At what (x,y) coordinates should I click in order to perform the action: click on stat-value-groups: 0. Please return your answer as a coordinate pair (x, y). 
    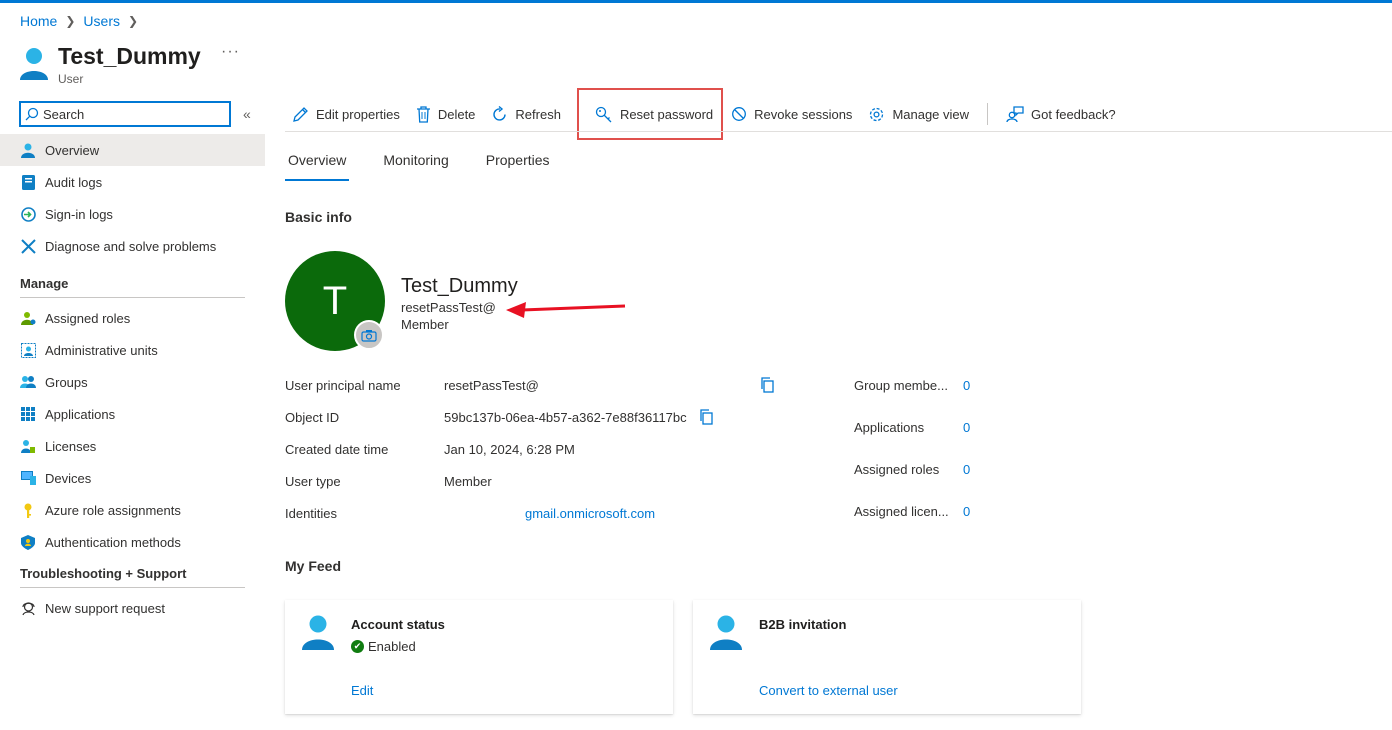
    Looking at the image, I should click on (966, 385).